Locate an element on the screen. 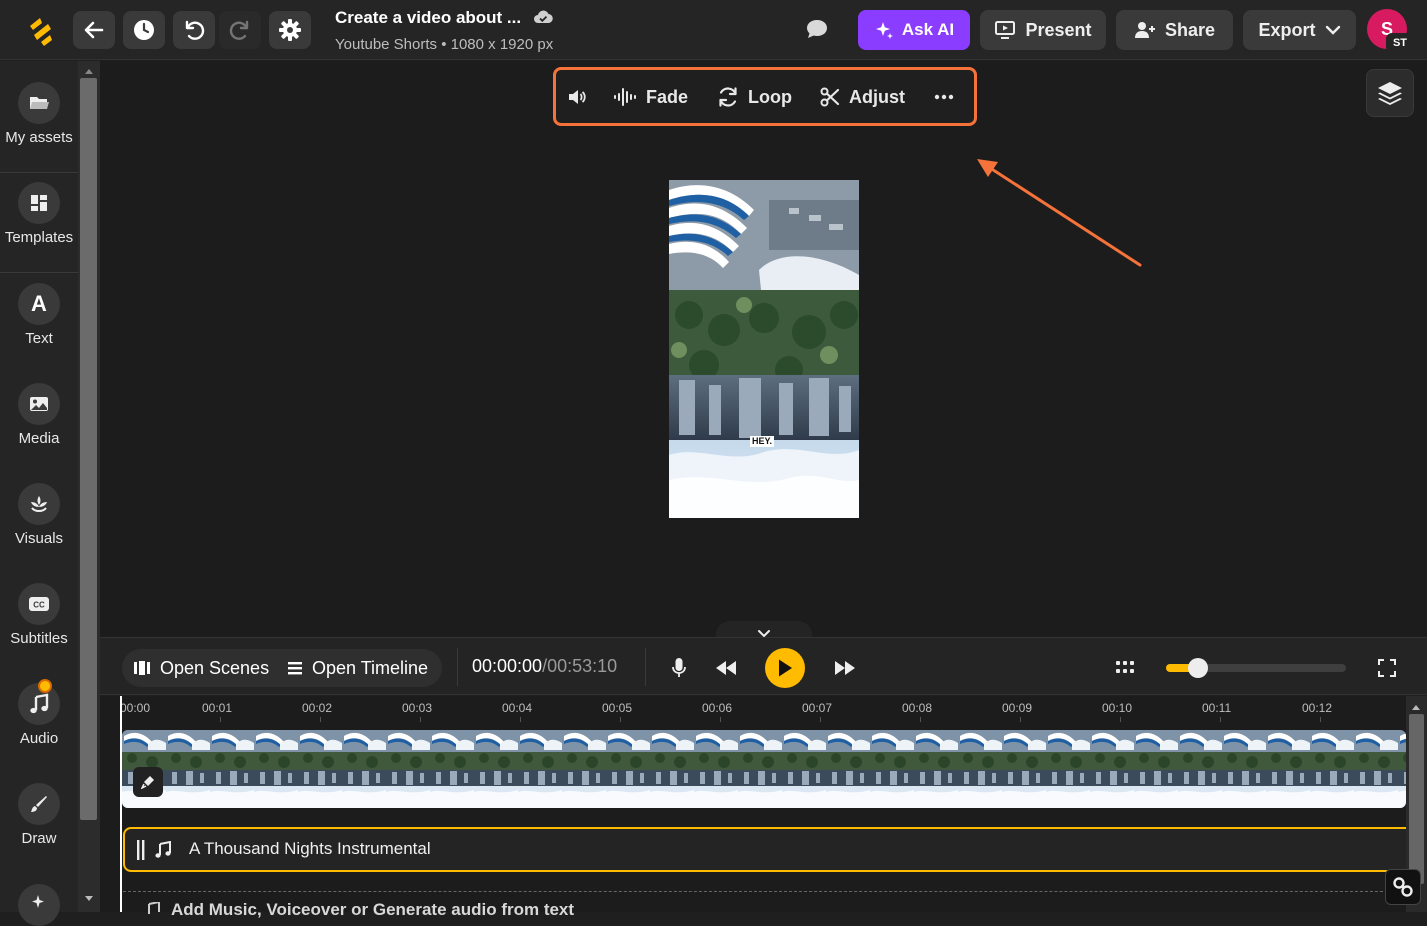  redo-icon is located at coordinates (239, 30).